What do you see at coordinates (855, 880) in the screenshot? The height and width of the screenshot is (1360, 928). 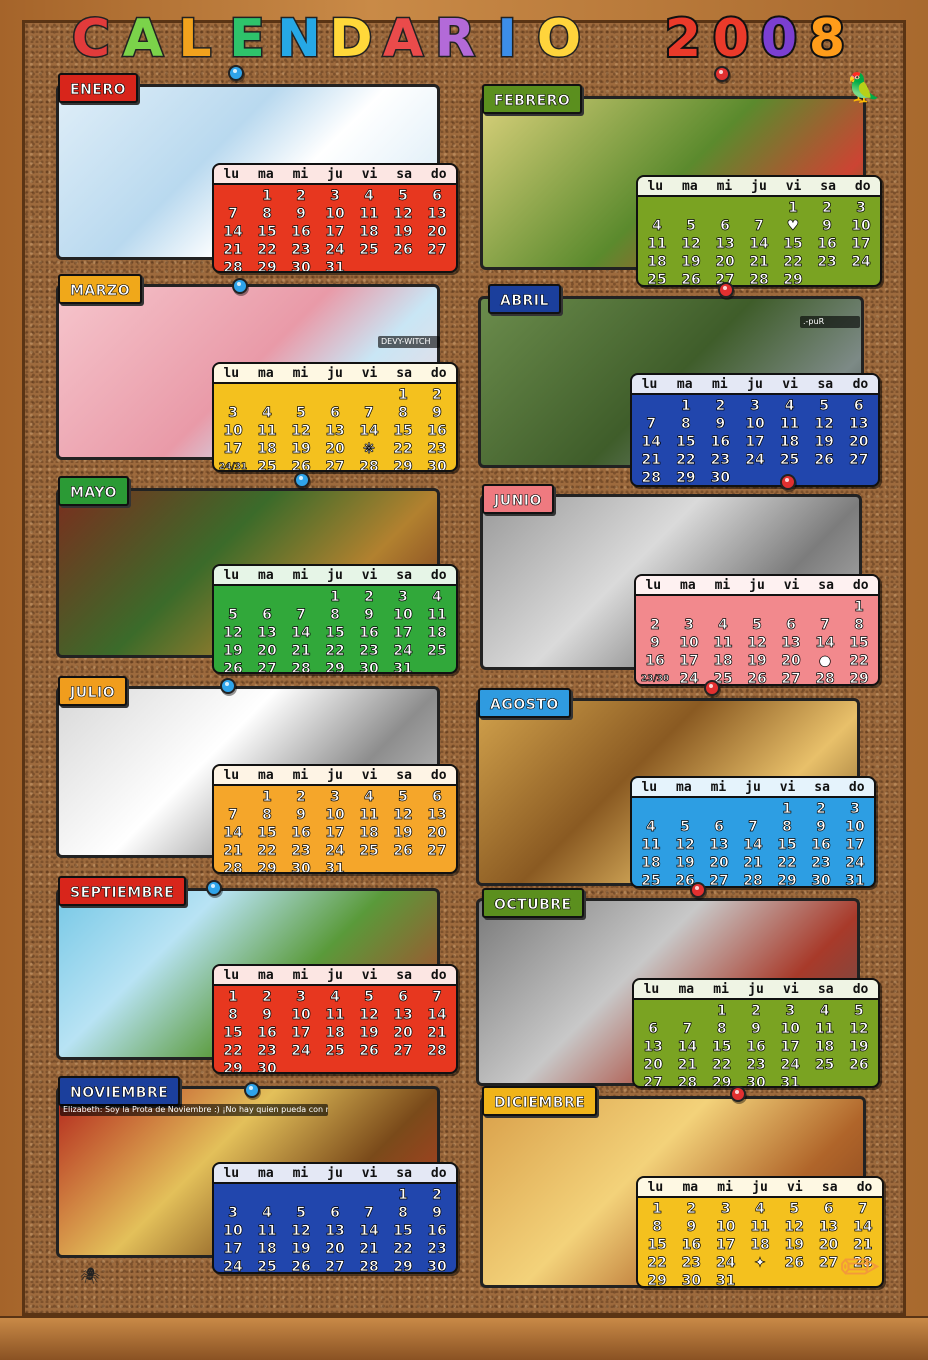 I see `day-cell: 31` at bounding box center [855, 880].